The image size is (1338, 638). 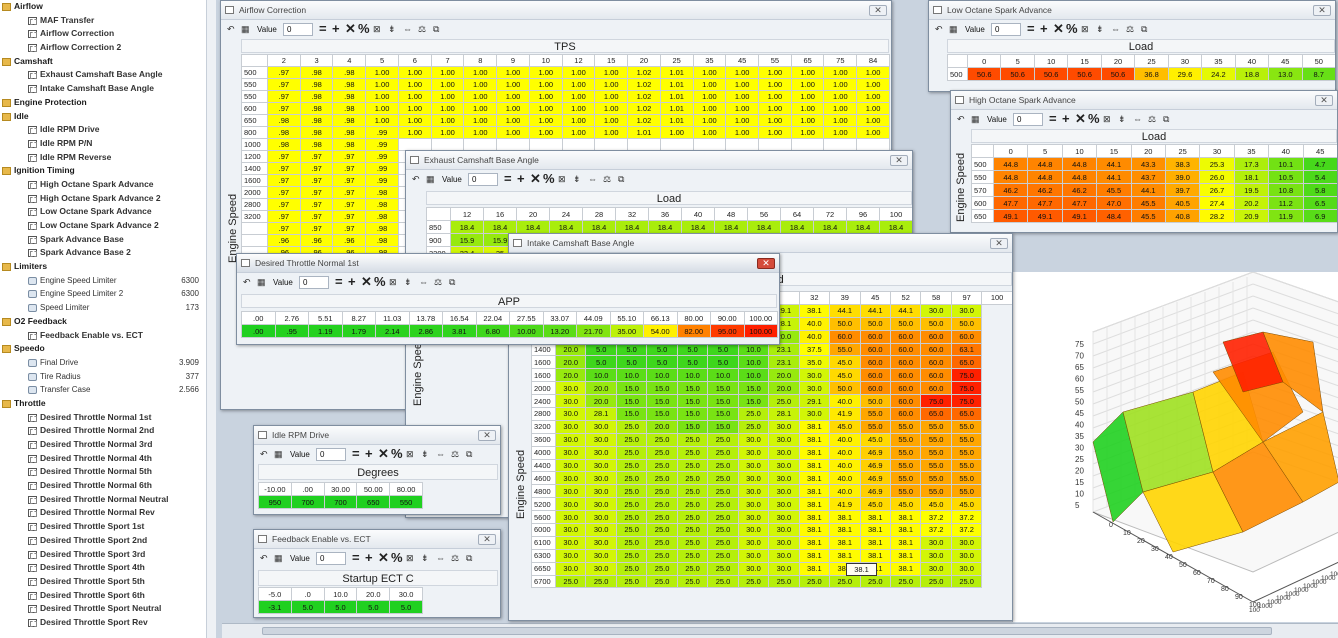 What do you see at coordinates (1182, 177) in the screenshot?
I see `value-cell: 39.0` at bounding box center [1182, 177].